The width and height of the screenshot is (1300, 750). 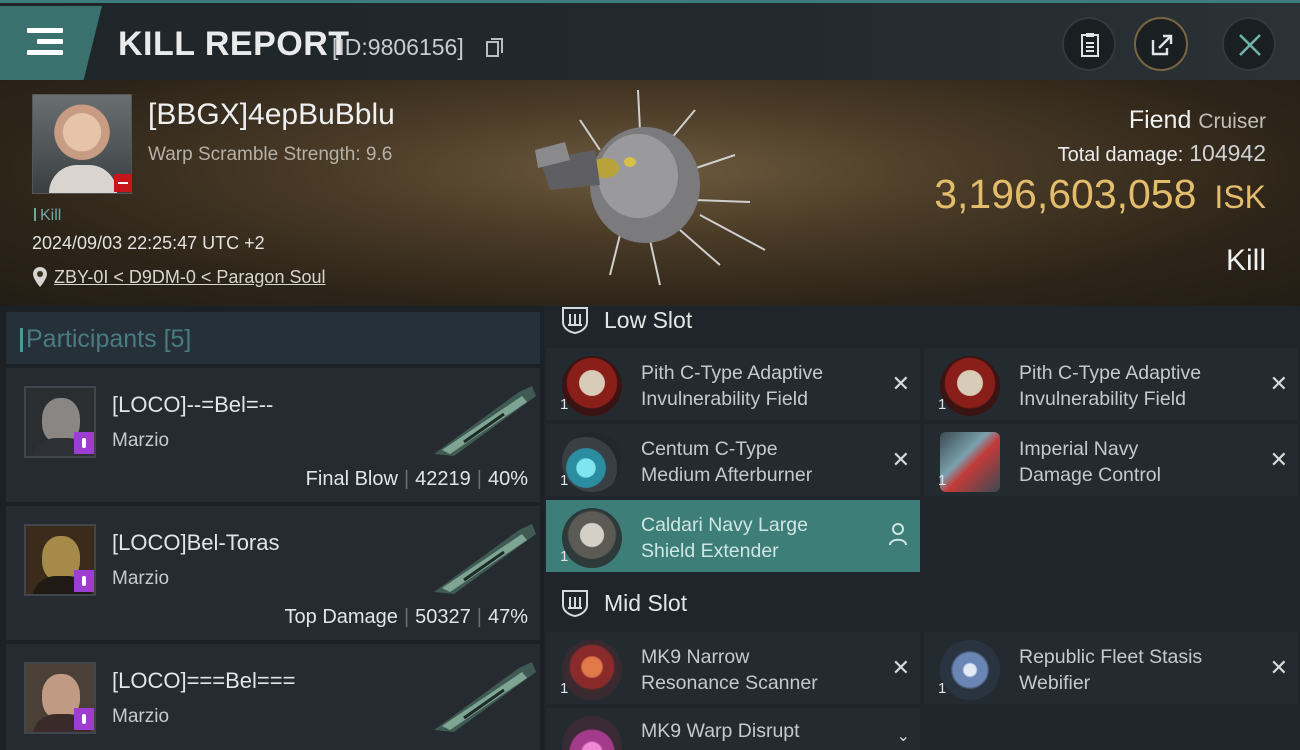 What do you see at coordinates (196, 542) in the screenshot?
I see `participant-name: [LOCO]Bel-Toras` at bounding box center [196, 542].